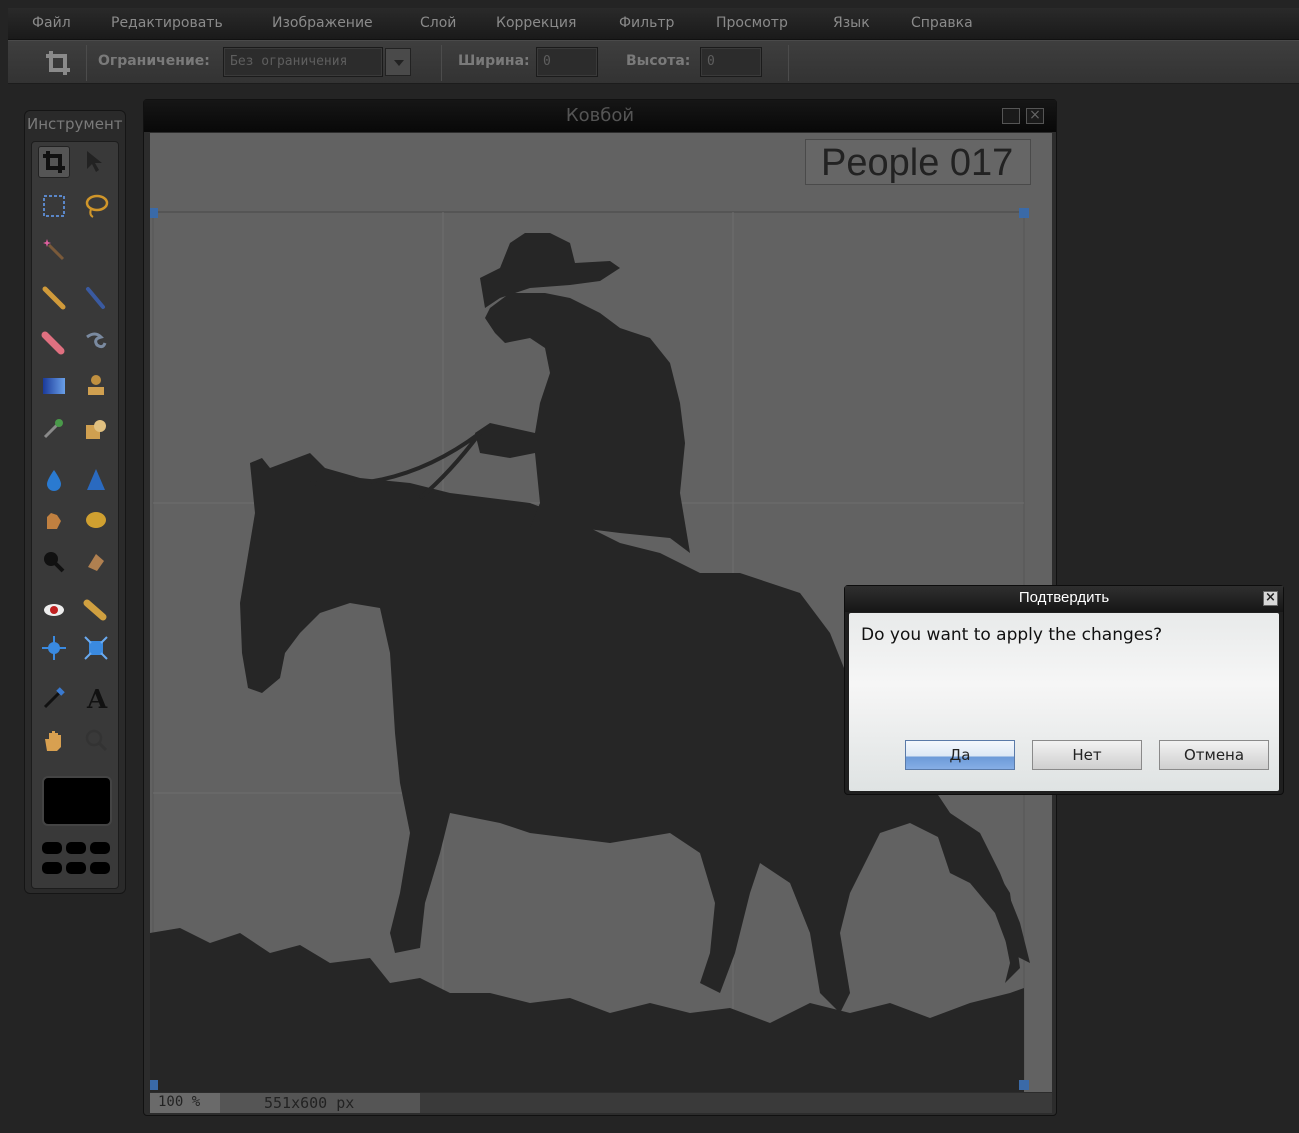 The image size is (1299, 1133). Describe the element at coordinates (54, 562) in the screenshot. I see `dodge-tool-icon` at that location.